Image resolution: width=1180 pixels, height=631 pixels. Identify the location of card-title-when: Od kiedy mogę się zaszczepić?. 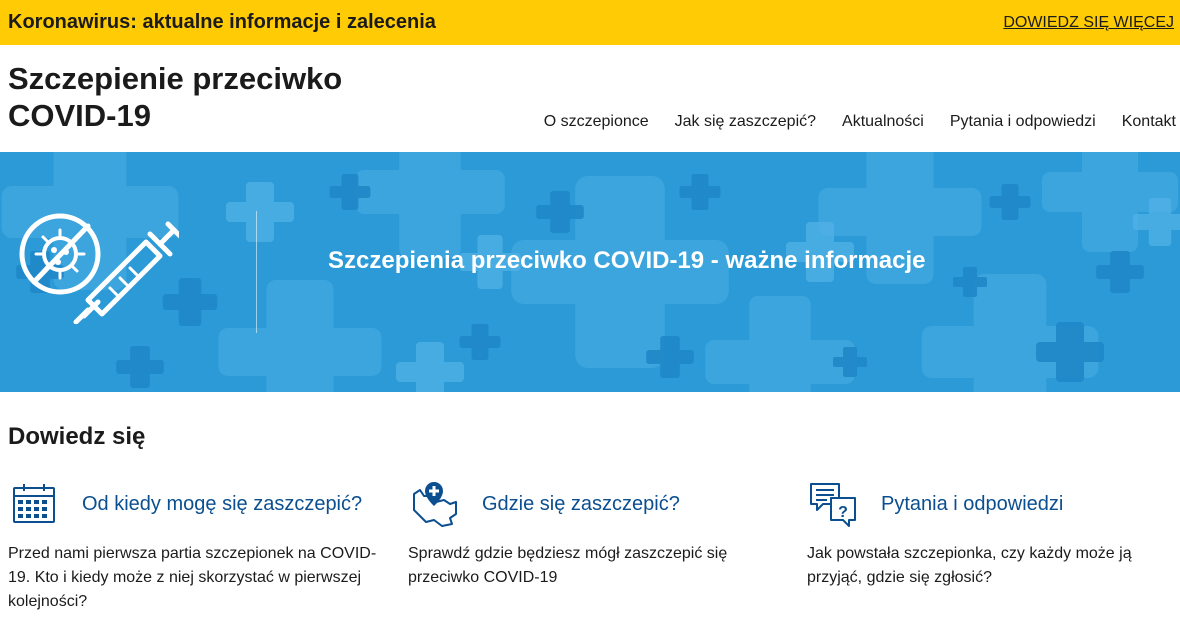
(222, 504).